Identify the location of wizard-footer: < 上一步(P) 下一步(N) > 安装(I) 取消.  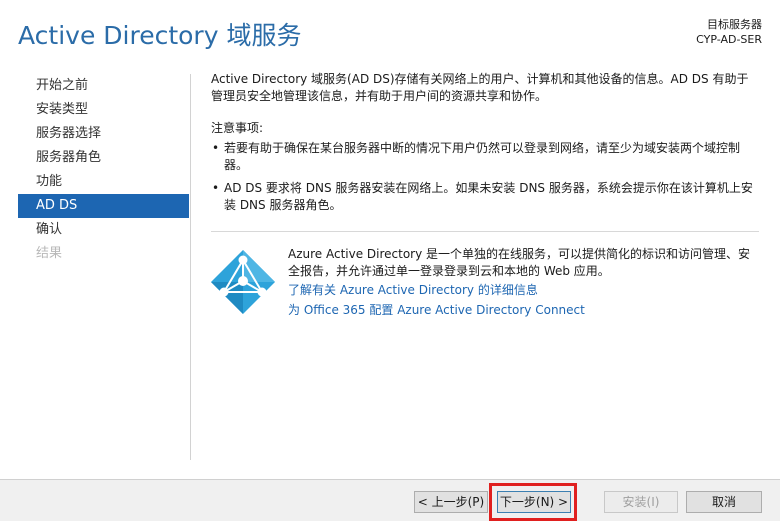
(390, 500).